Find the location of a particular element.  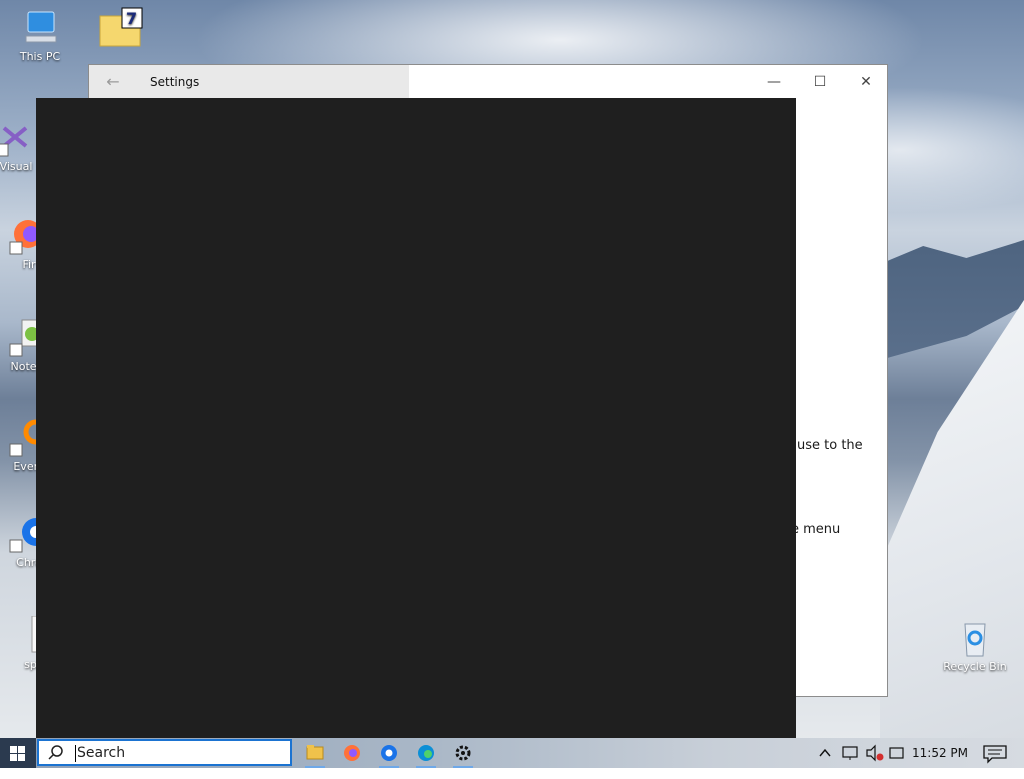

desktop-icon-this-pc: This PC is located at coordinates (40, 35).